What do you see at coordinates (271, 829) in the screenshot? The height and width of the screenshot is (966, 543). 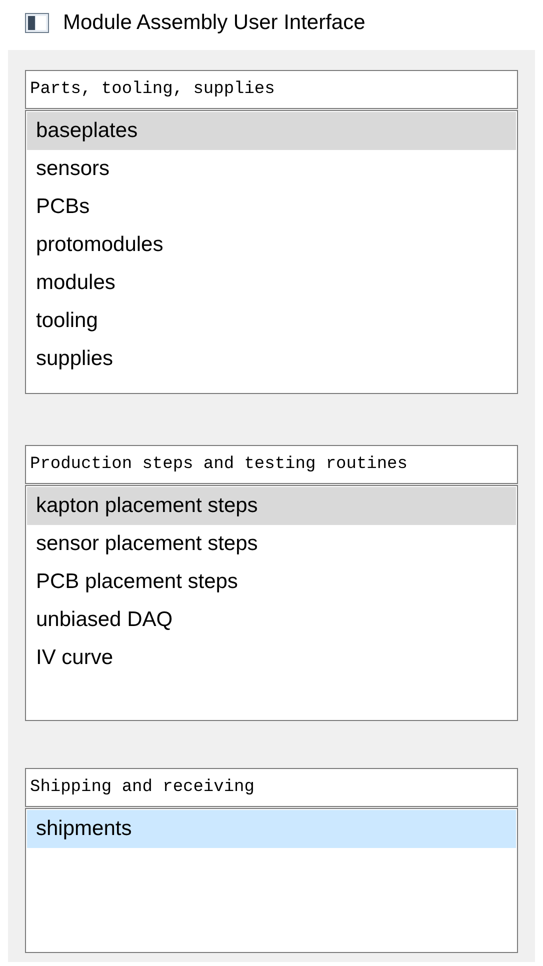 I see `list-item: shipments` at bounding box center [271, 829].